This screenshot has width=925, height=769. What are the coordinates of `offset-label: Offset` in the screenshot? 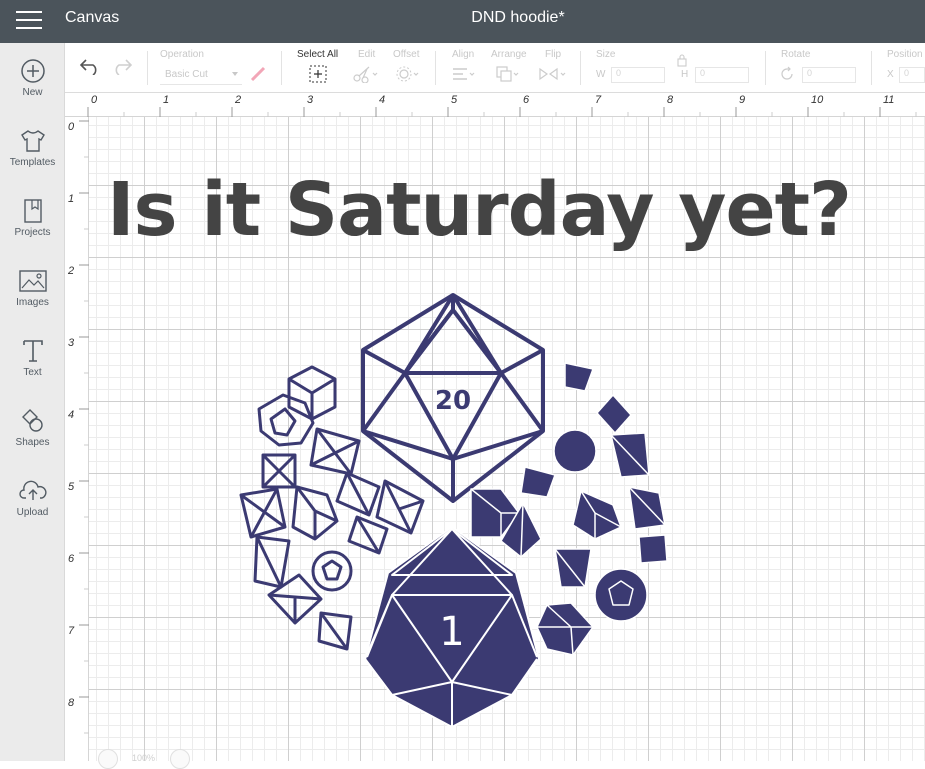 It's located at (406, 54).